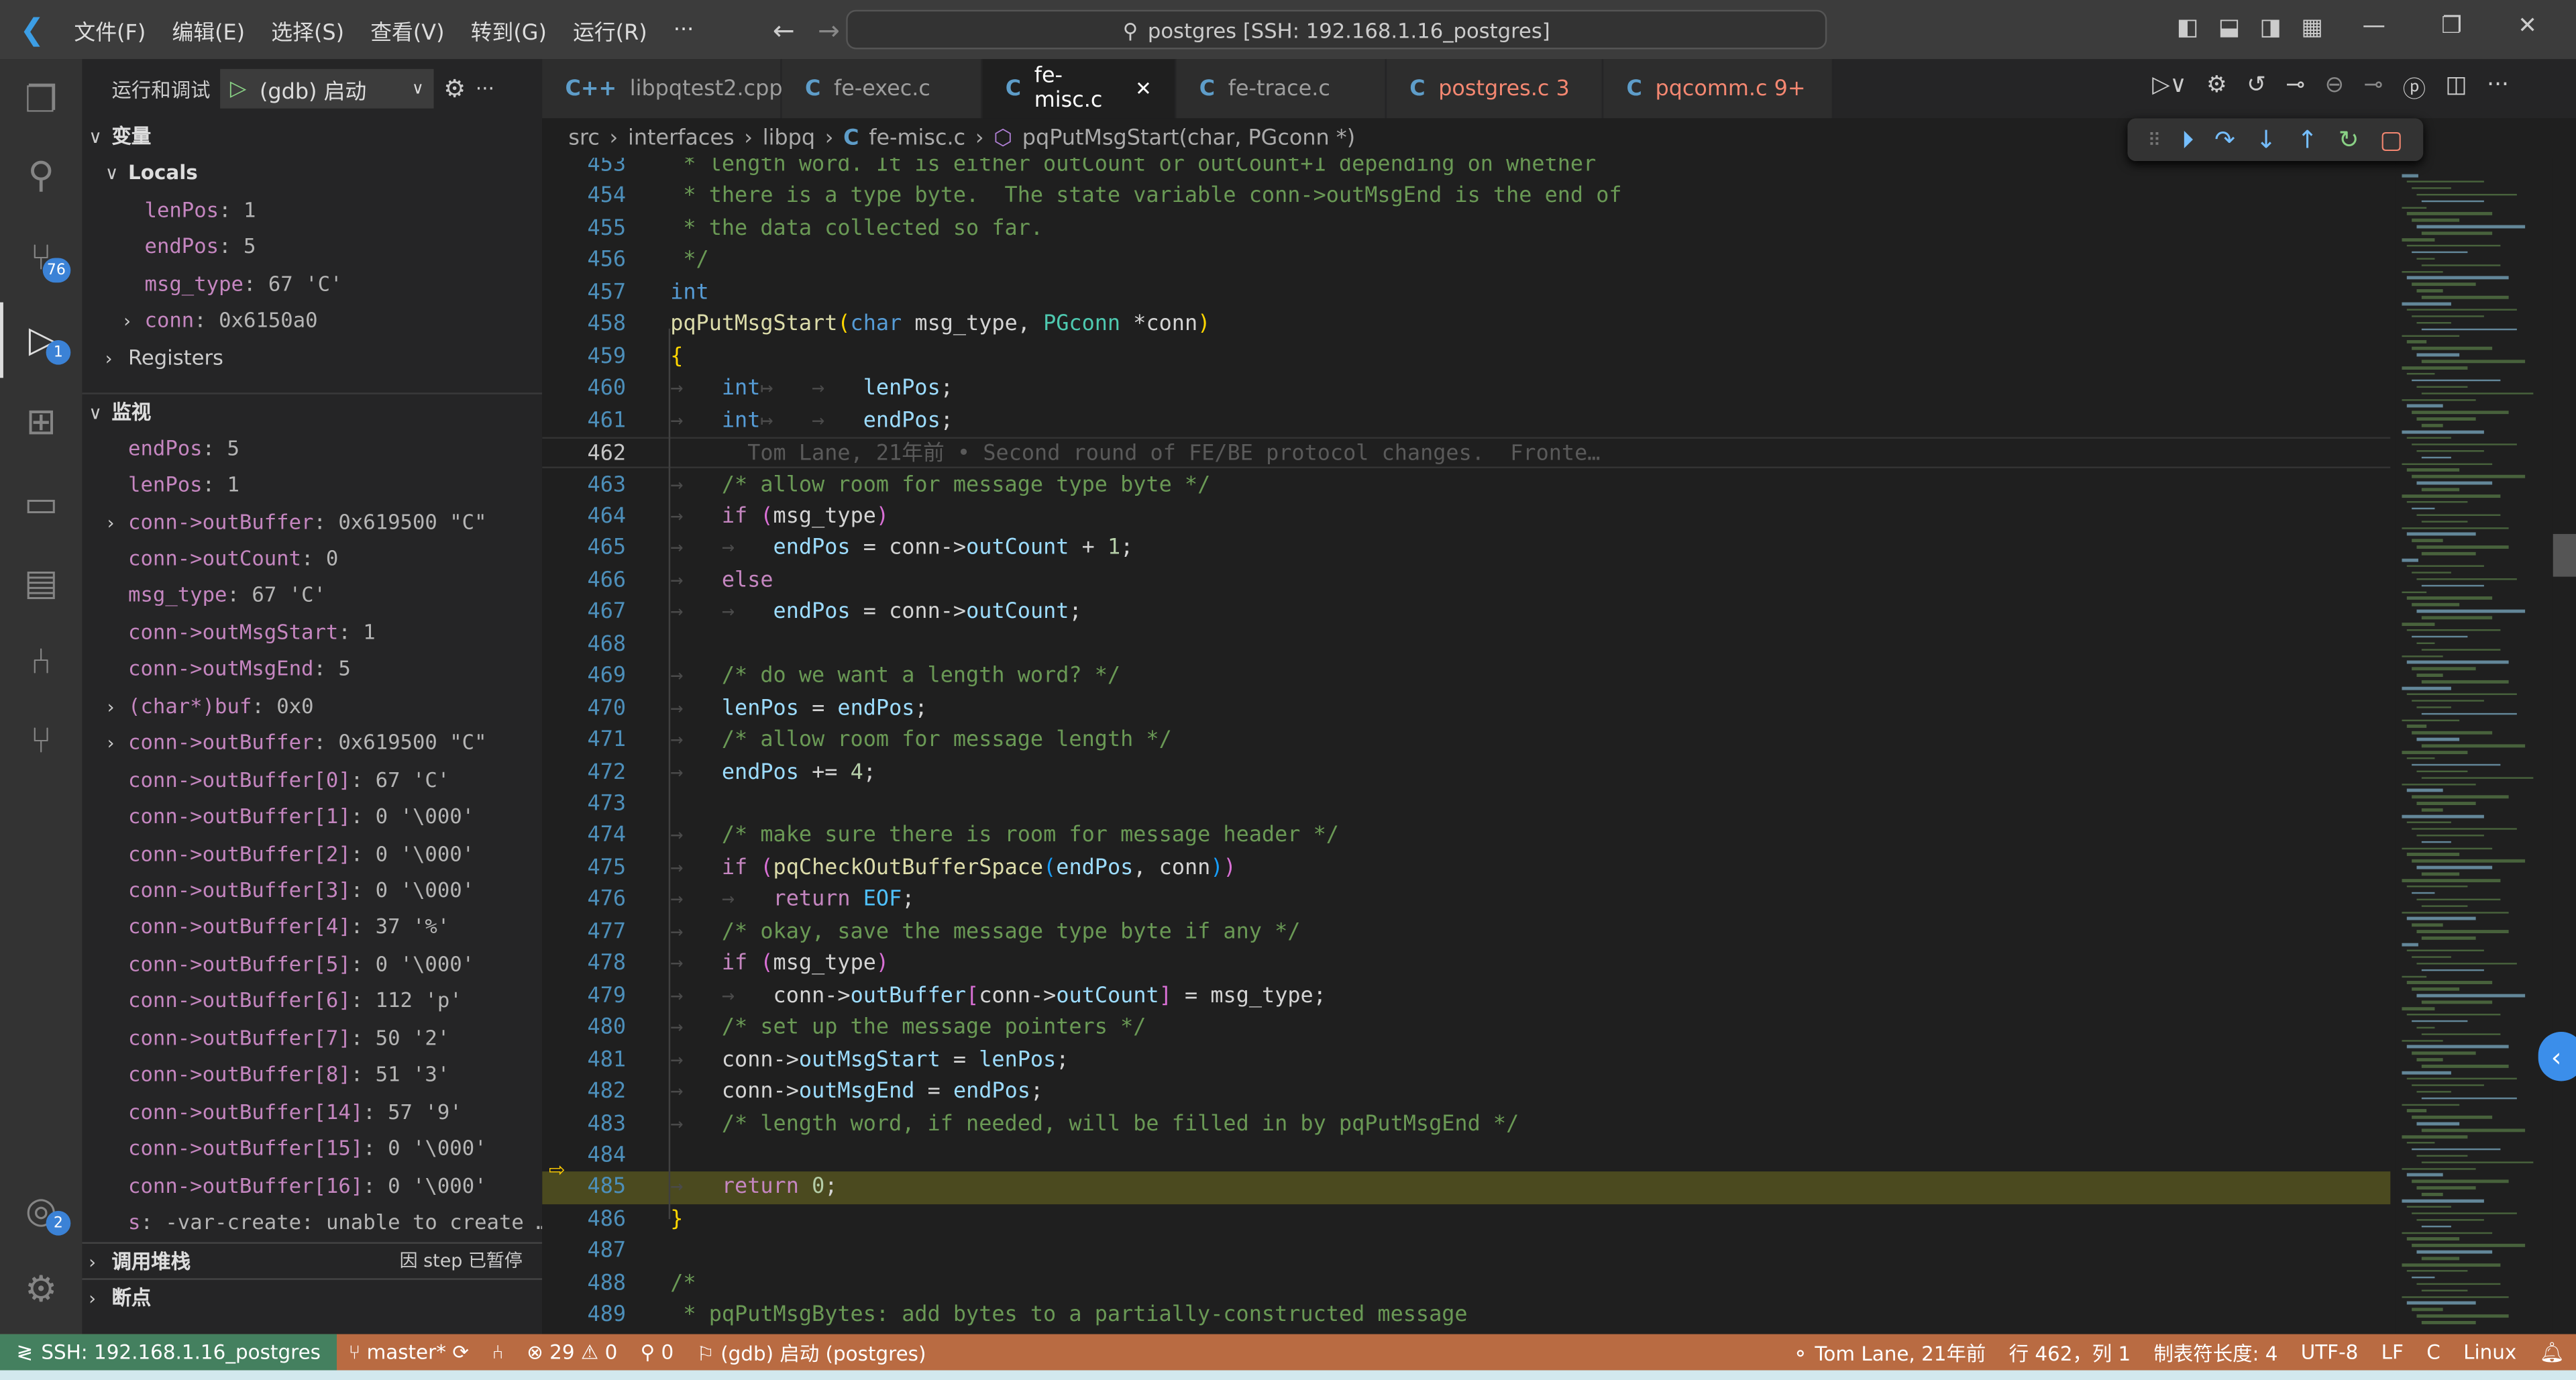  I want to click on cursor-position: 行 462，列 1, so click(2069, 1352).